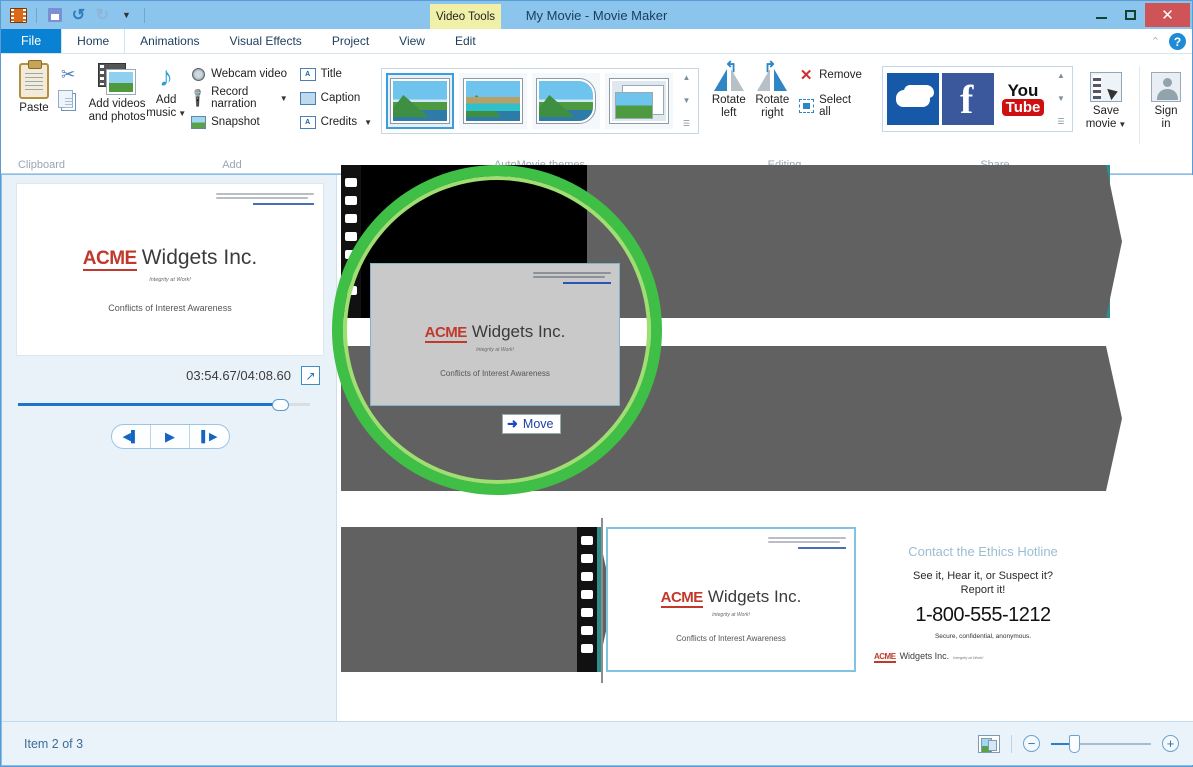 This screenshot has width=1193, height=767. What do you see at coordinates (78, 15) in the screenshot?
I see `undo-icon: ↺` at bounding box center [78, 15].